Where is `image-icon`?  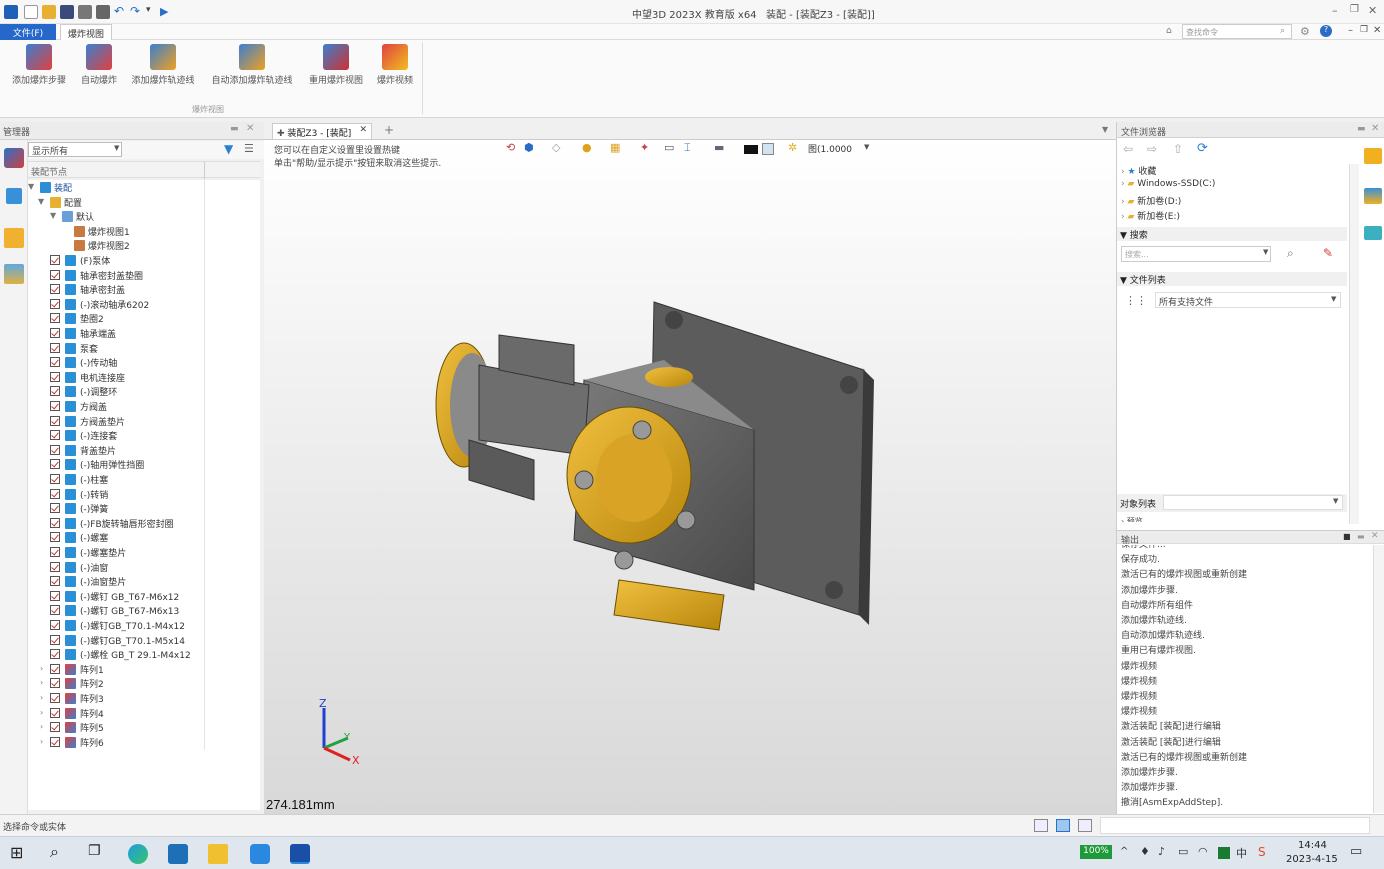
image-icon is located at coordinates (14, 274).